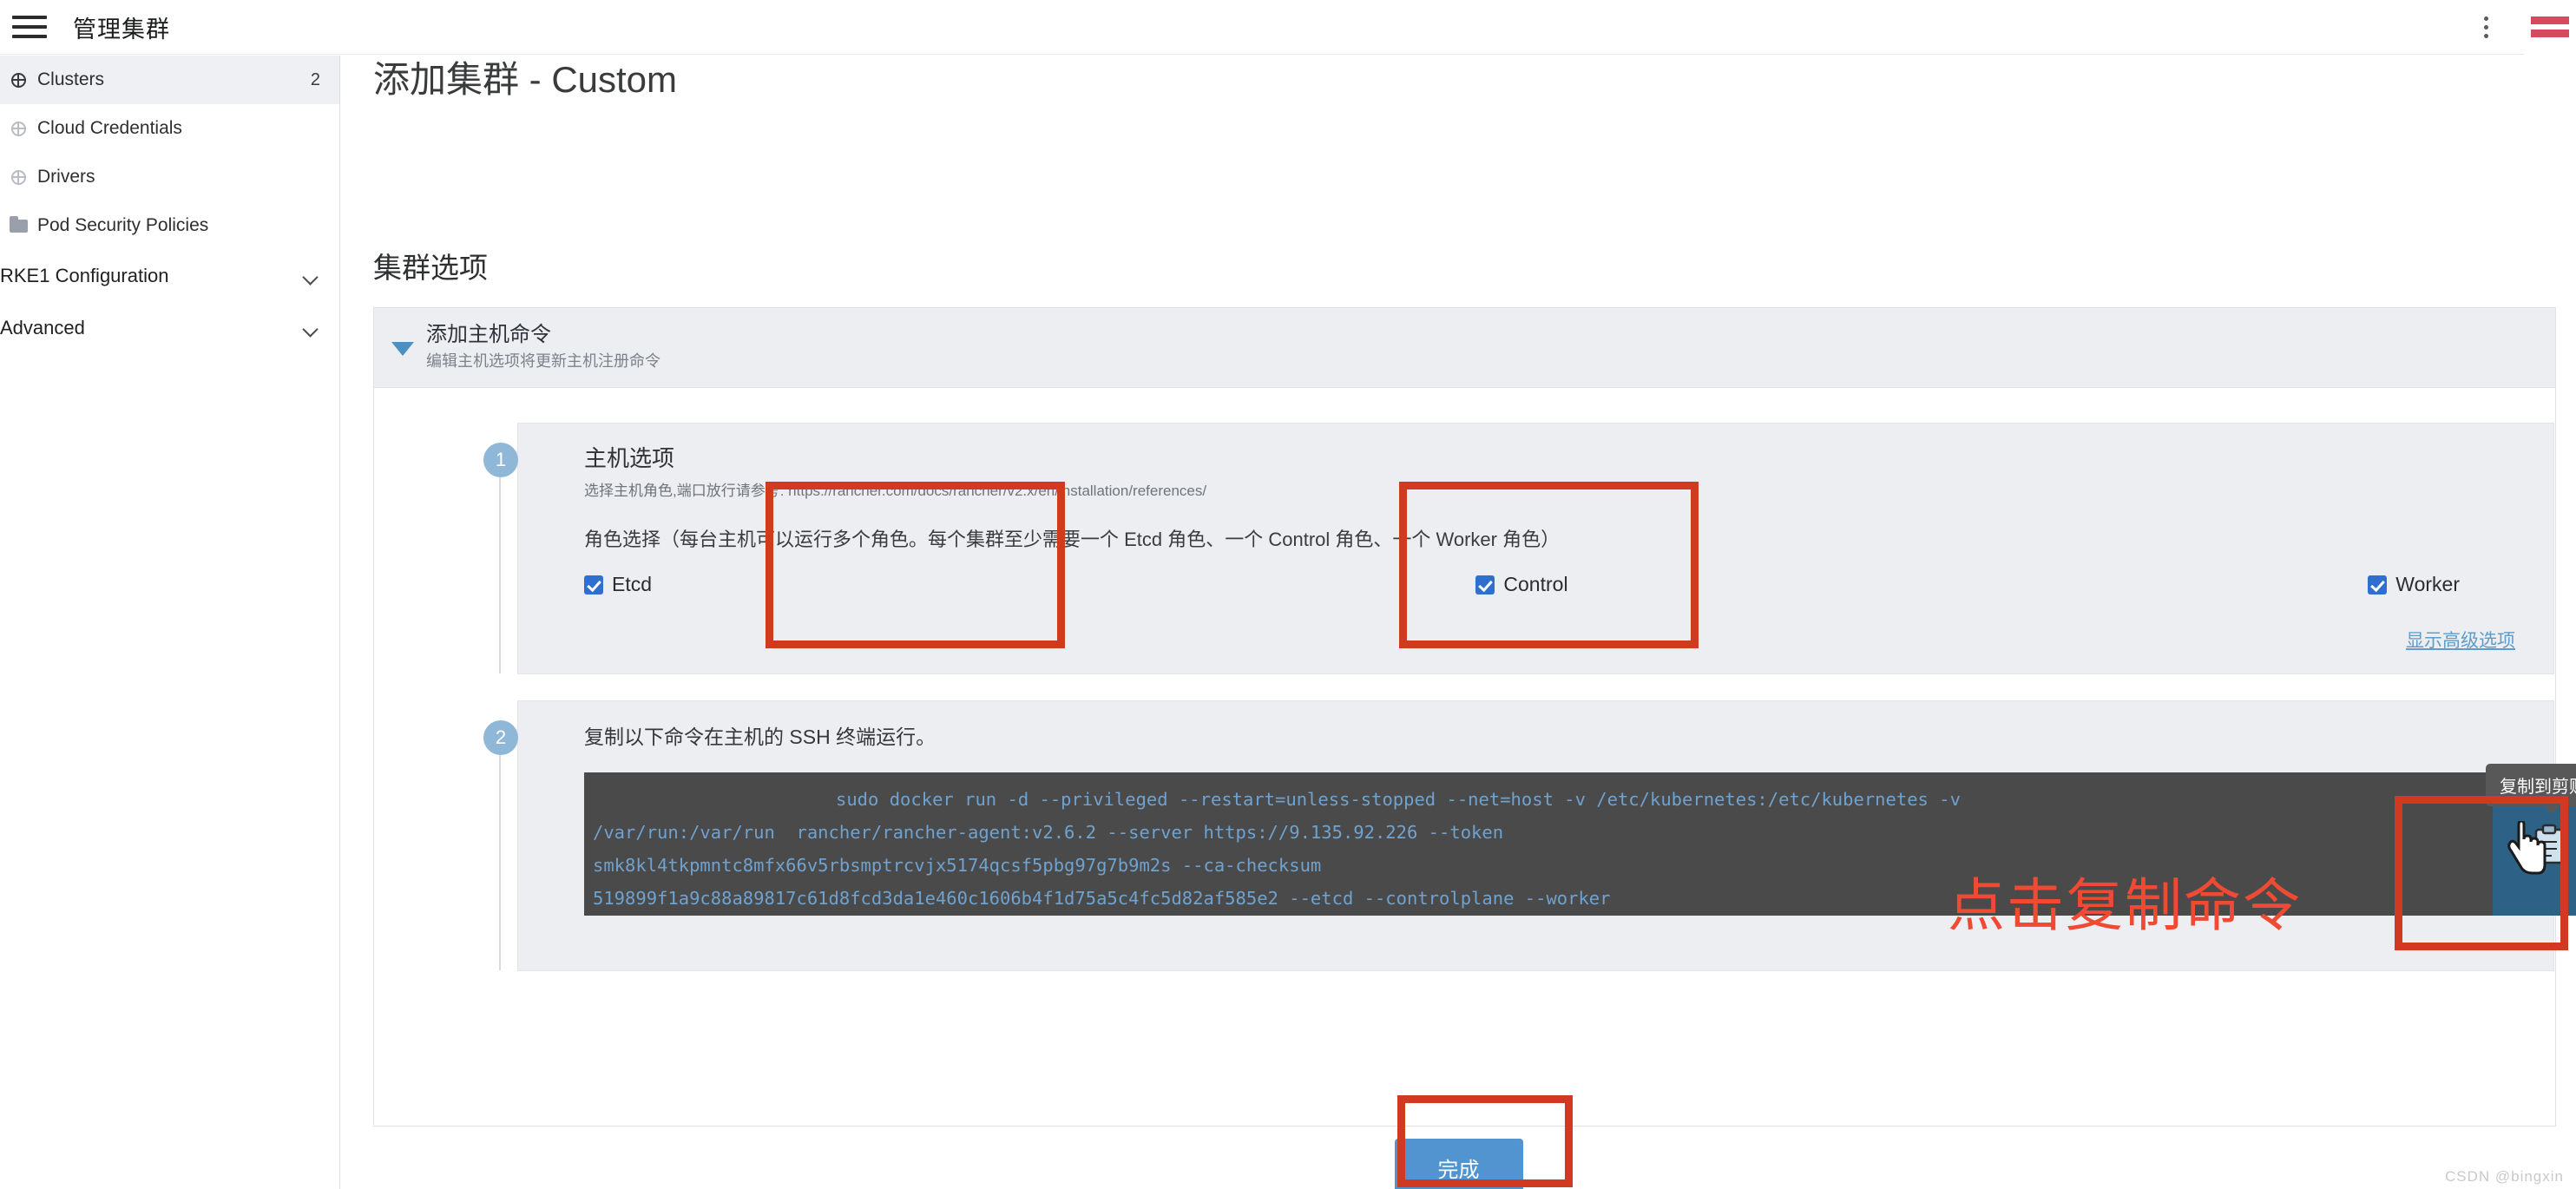 This screenshot has width=2576, height=1189. Describe the element at coordinates (632, 584) in the screenshot. I see `checkbox-etcd-label: Etcd` at that location.